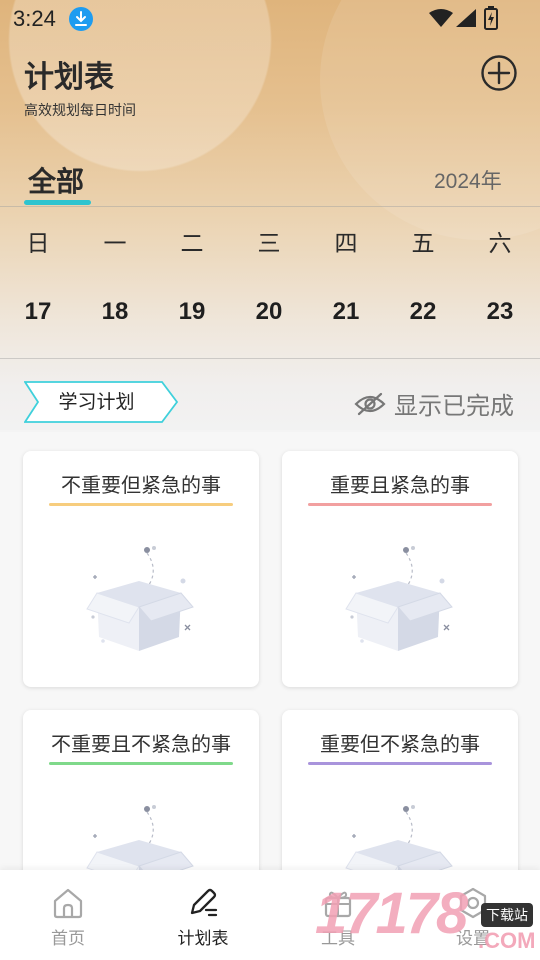  What do you see at coordinates (141, 485) in the screenshot?
I see `quadrant-title: 不重要但紧急的事` at bounding box center [141, 485].